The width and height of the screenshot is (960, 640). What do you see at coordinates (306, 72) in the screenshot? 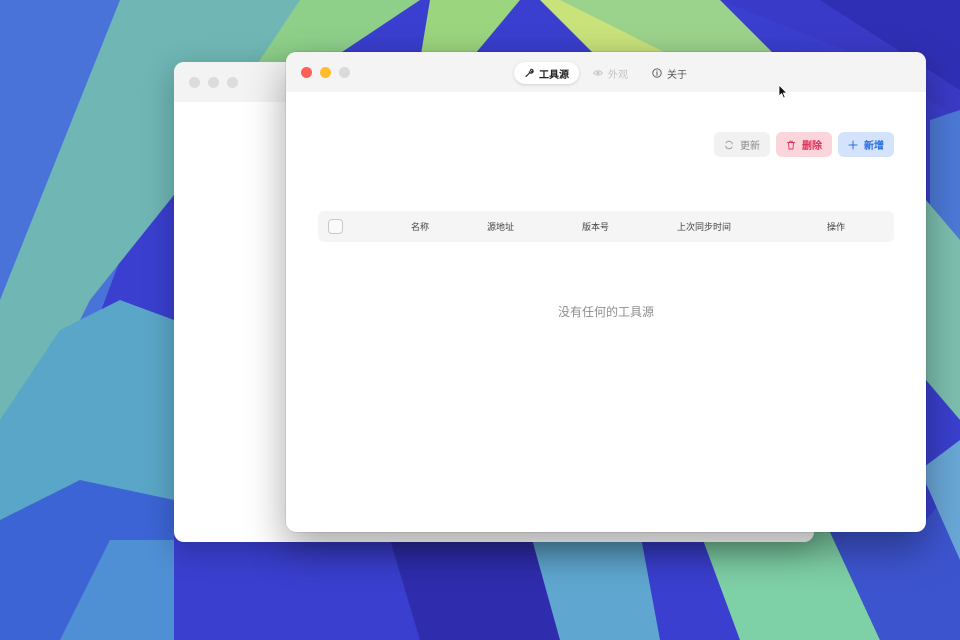
I see `close-button` at bounding box center [306, 72].